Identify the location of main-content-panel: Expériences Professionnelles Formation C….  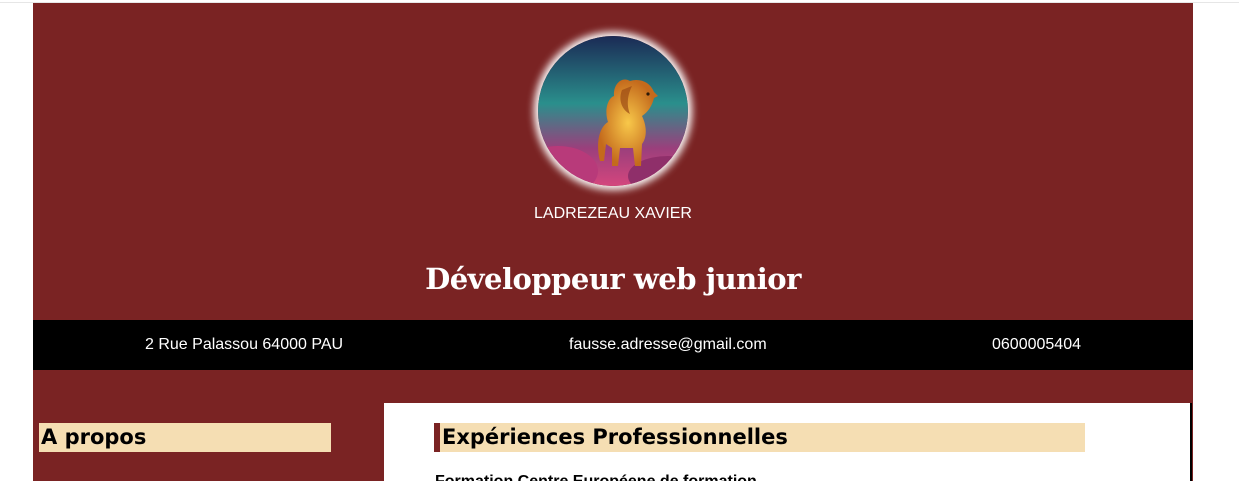
(788, 442).